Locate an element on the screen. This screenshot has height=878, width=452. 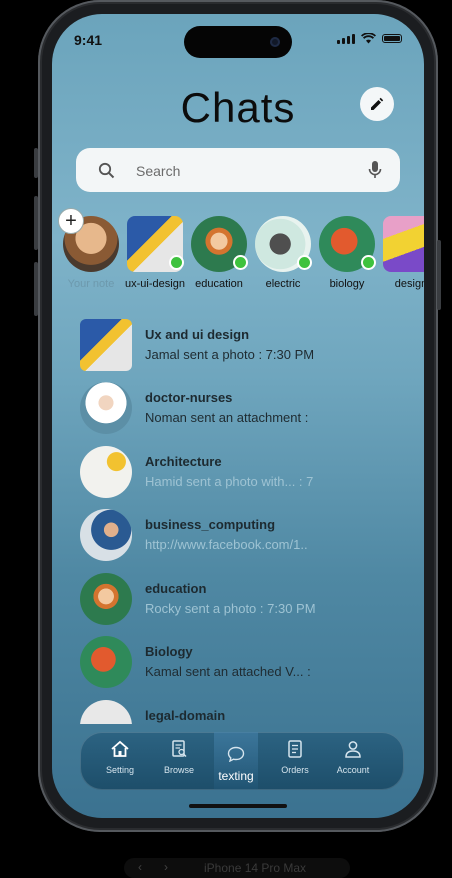
chat-name: Biology is located at coordinates (169, 651).